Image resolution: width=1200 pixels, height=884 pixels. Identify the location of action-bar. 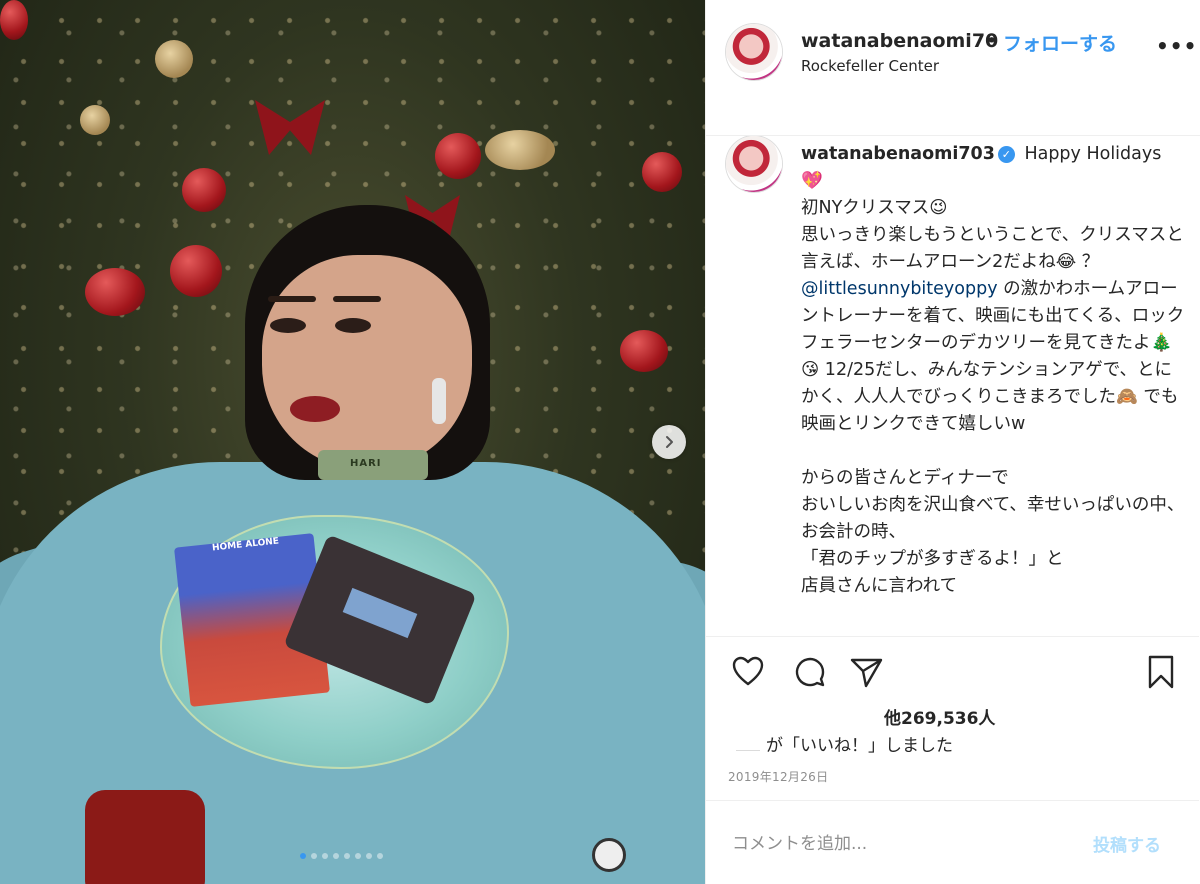
(952, 672).